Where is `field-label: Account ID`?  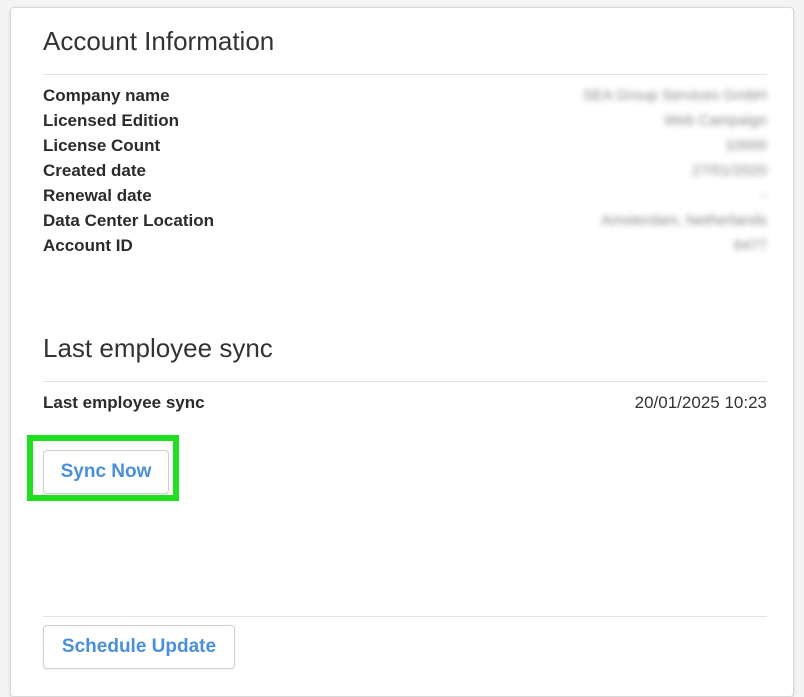
field-label: Account ID is located at coordinates (88, 245).